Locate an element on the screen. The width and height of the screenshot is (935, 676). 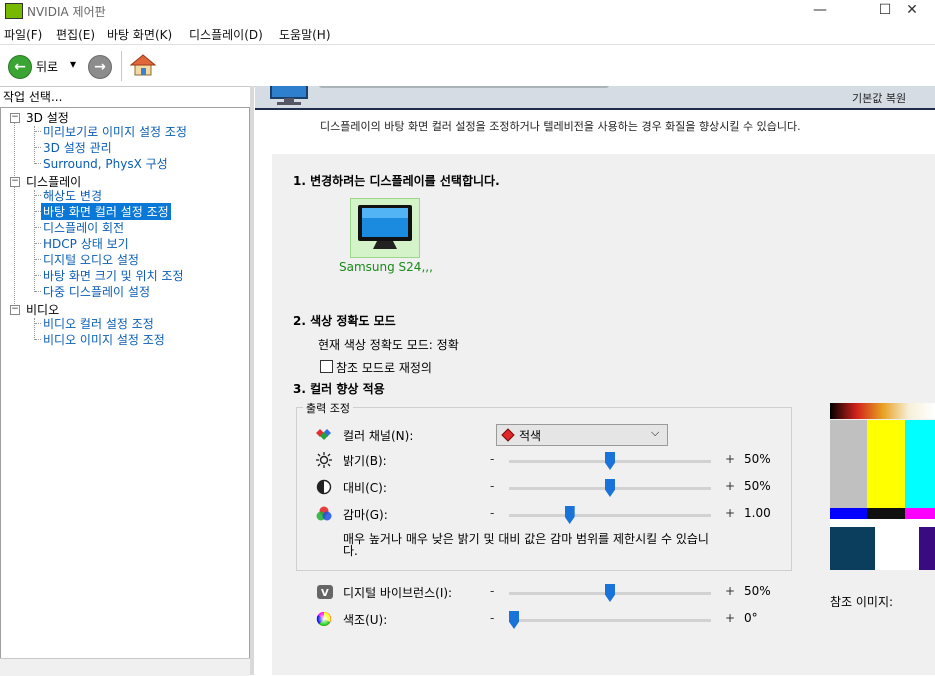
tree-item-multi-display: 다중 디스플레이 설정 is located at coordinates (96, 291).